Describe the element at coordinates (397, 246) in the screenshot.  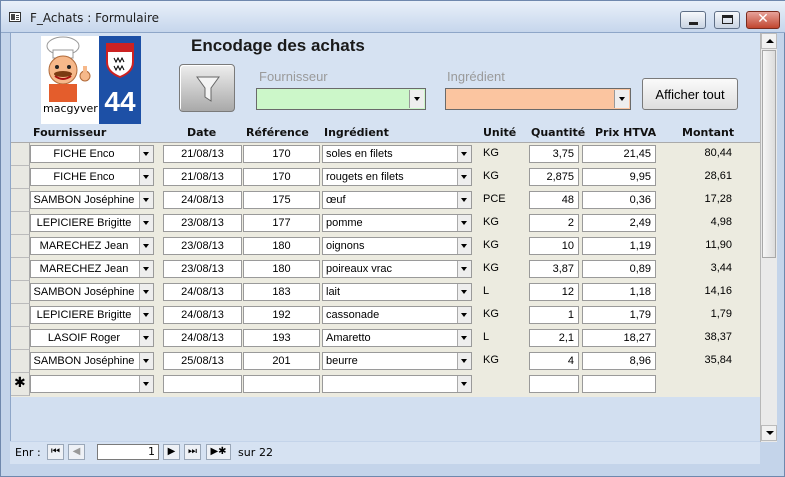
I see `ingredient-field: oignons` at that location.